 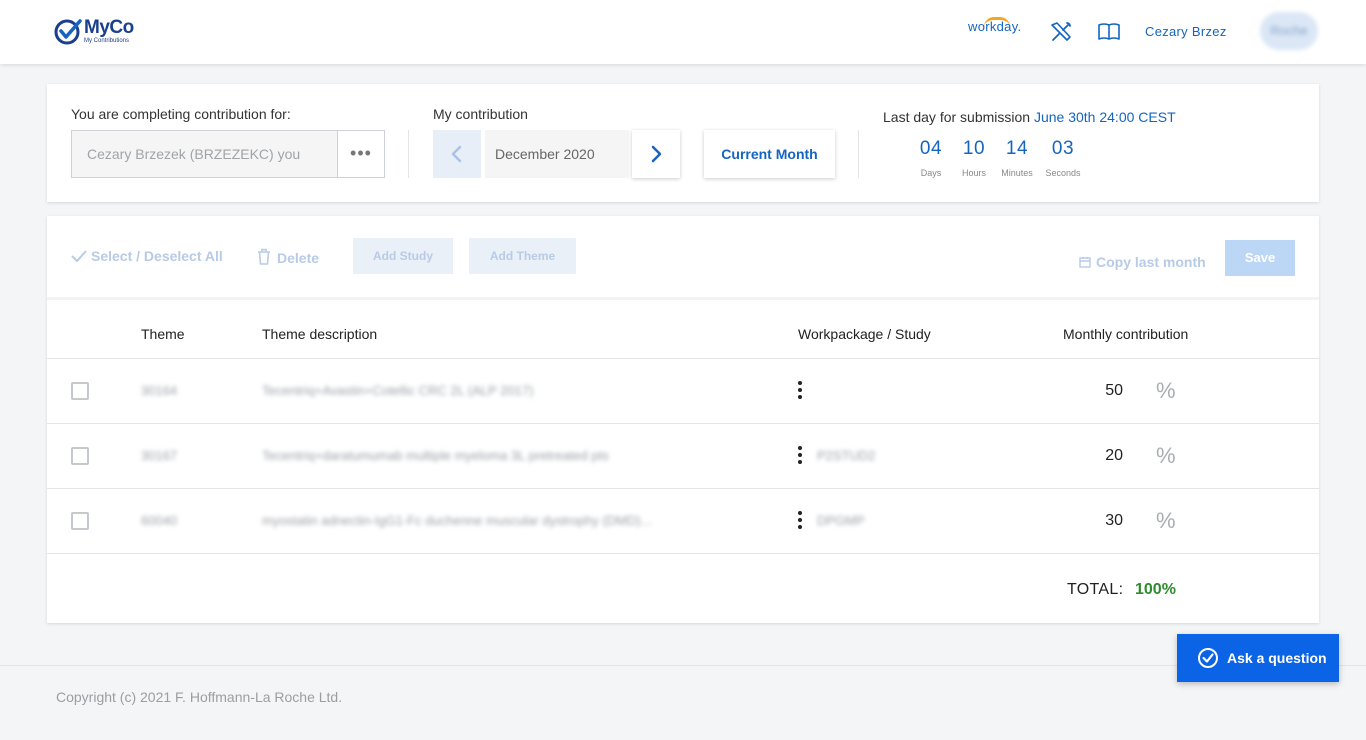 What do you see at coordinates (159, 390) in the screenshot?
I see `theme-code: 30164` at bounding box center [159, 390].